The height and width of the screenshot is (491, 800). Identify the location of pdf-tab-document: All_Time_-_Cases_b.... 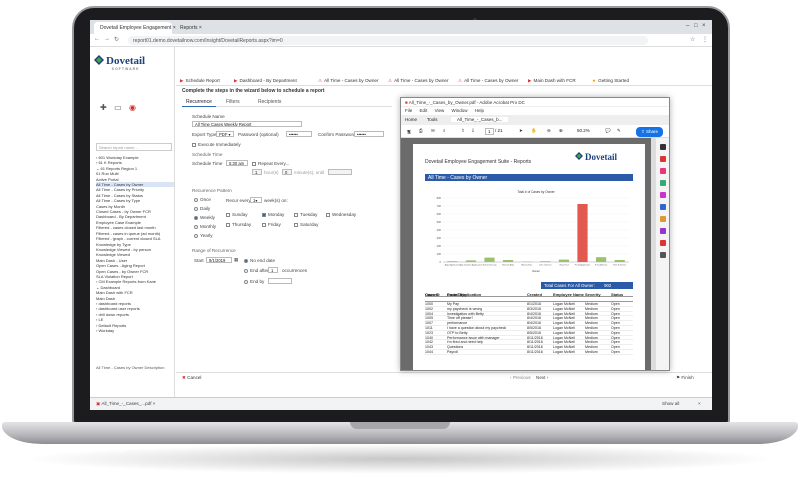
(480, 119).